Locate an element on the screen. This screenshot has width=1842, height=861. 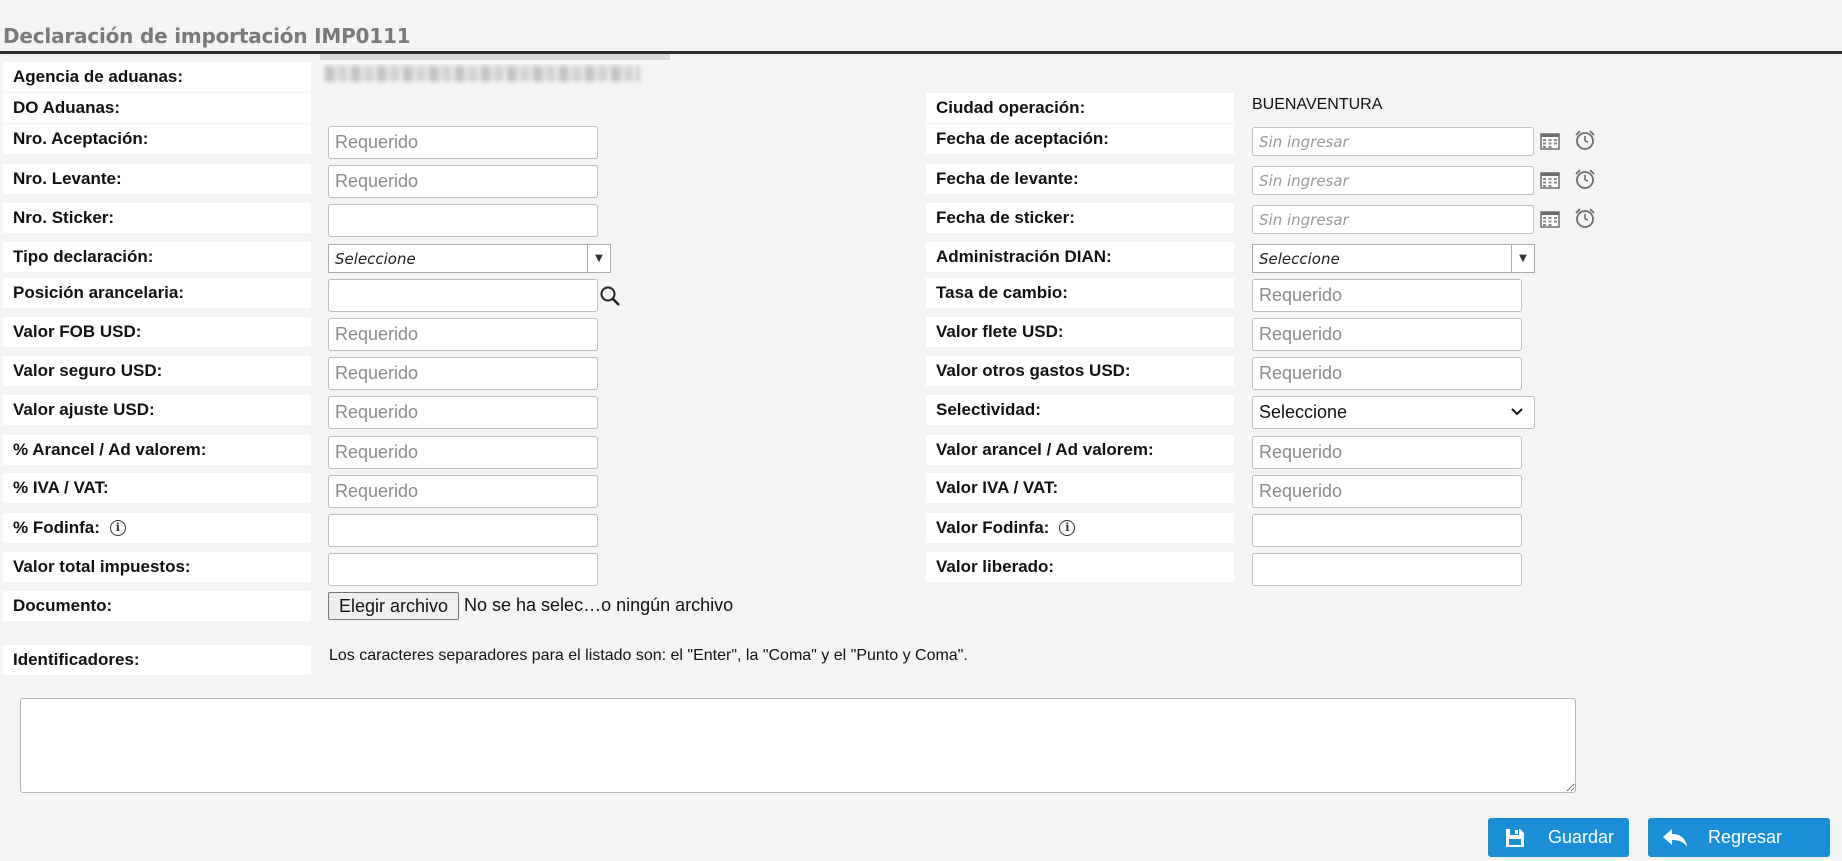
label-text: Valor seguro USD: is located at coordinates (88, 370).